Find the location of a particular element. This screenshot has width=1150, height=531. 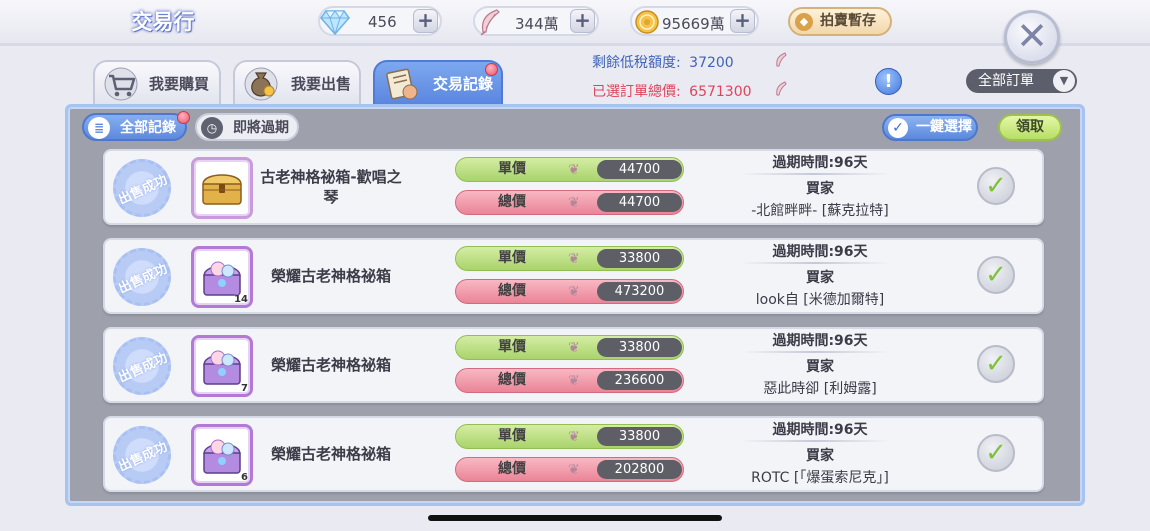

add-zeny-button: + is located at coordinates (742, 21).